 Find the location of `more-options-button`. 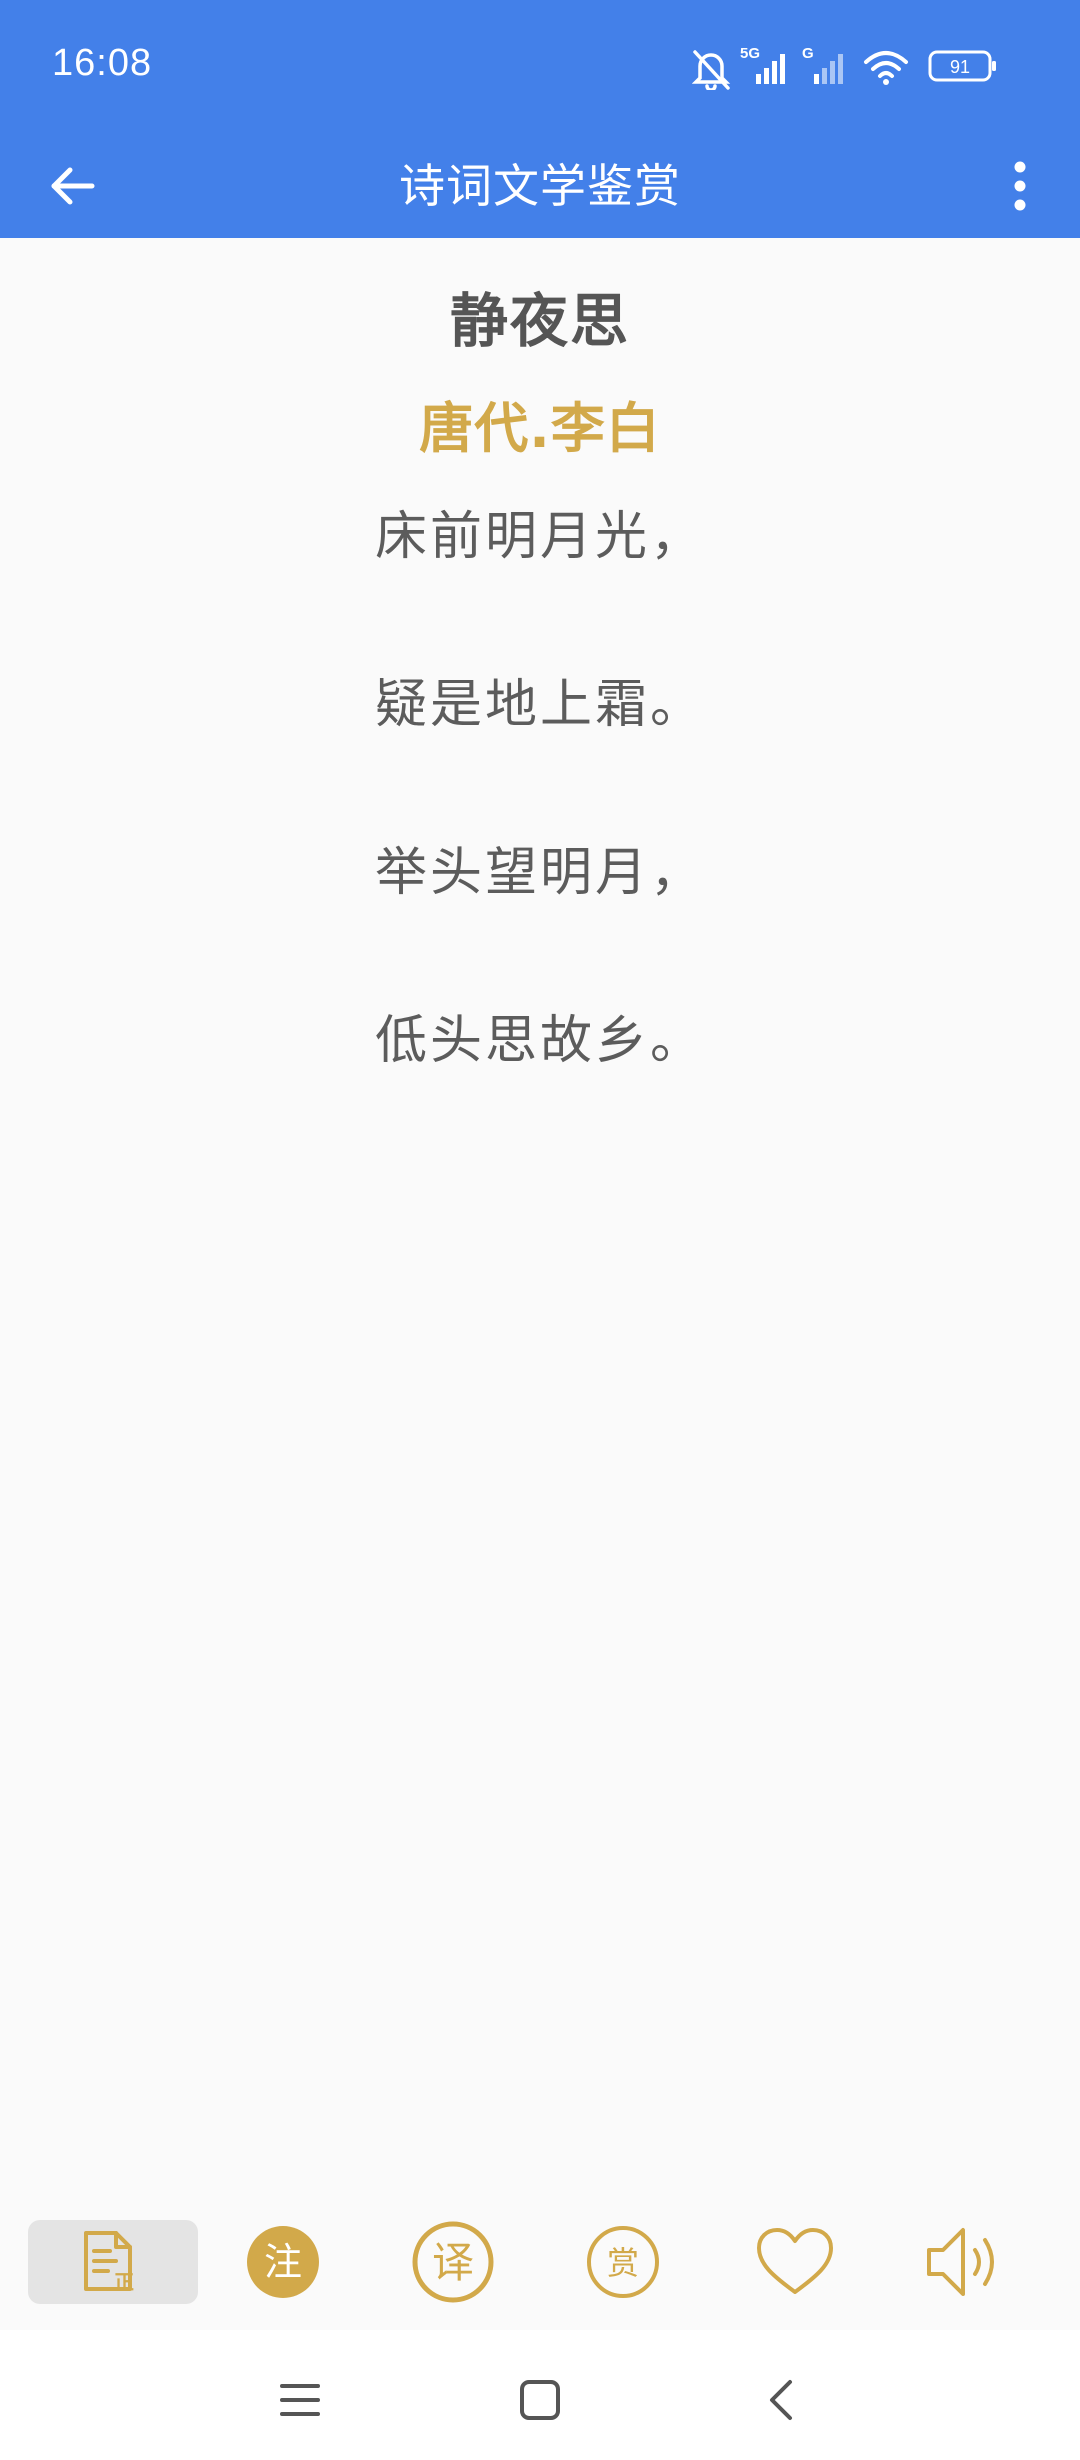

more-options-button is located at coordinates (1020, 186).